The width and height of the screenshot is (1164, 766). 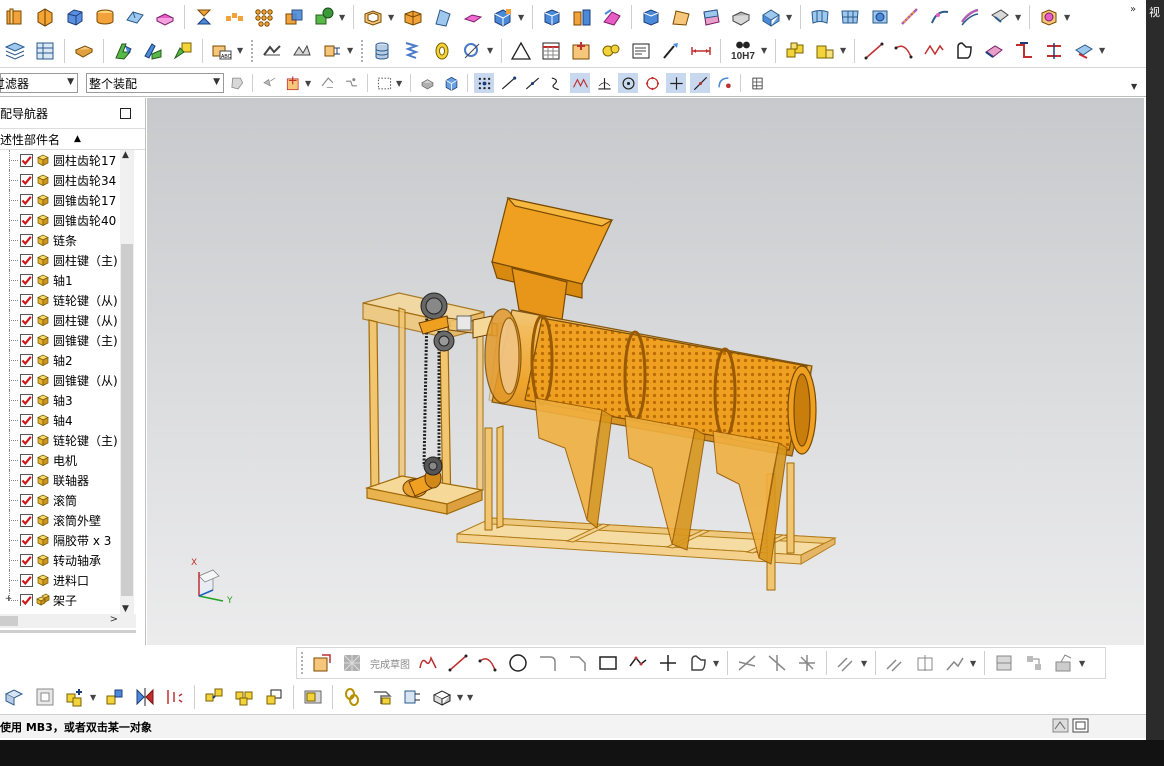 What do you see at coordinates (994, 51) in the screenshot?
I see `fillet-curve-icon` at bounding box center [994, 51].